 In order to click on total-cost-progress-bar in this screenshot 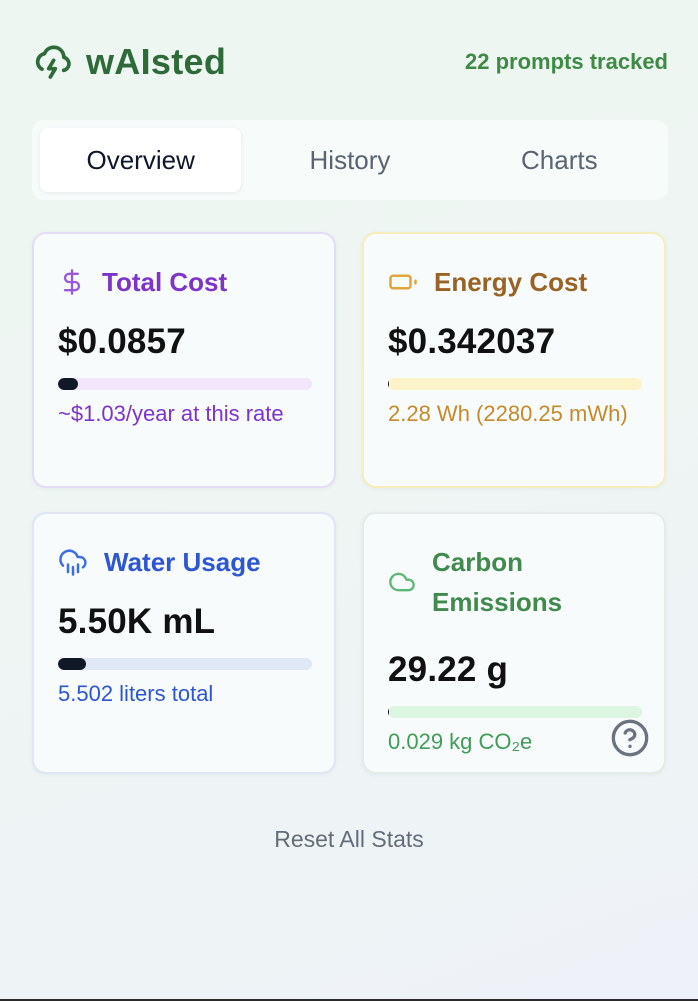, I will do `click(185, 384)`.